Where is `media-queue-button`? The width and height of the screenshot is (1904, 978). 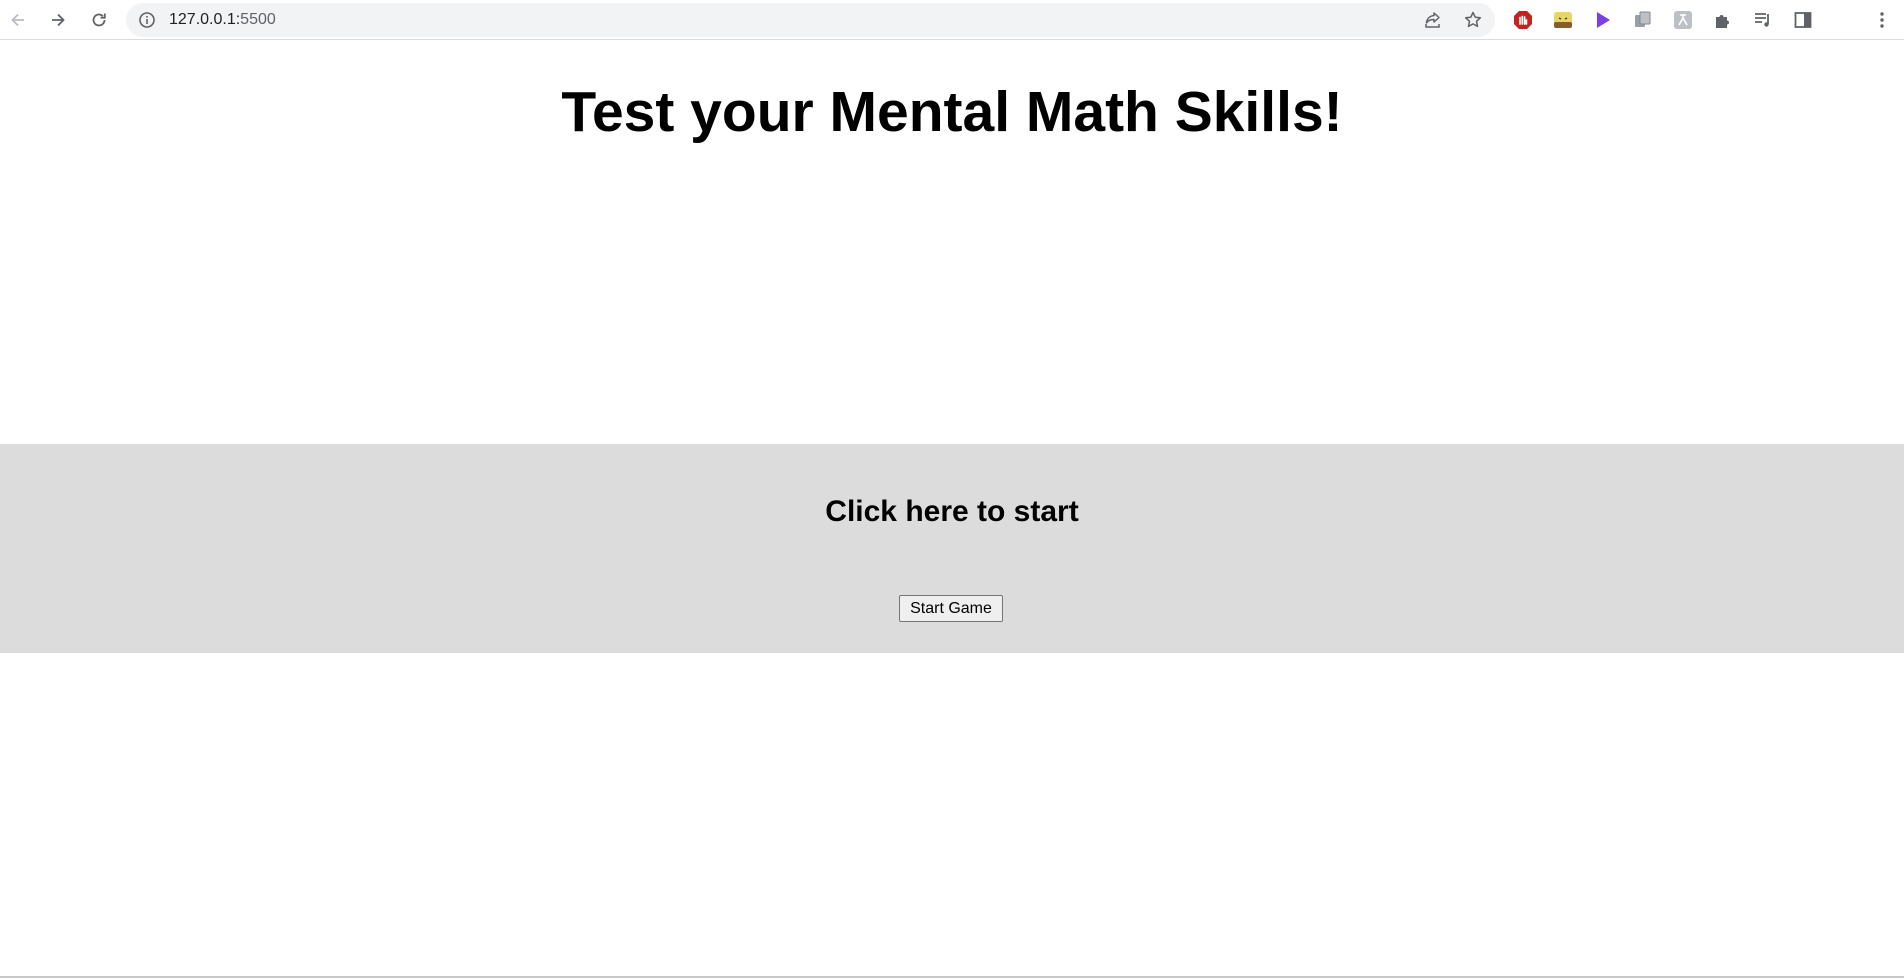
media-queue-button is located at coordinates (1763, 20).